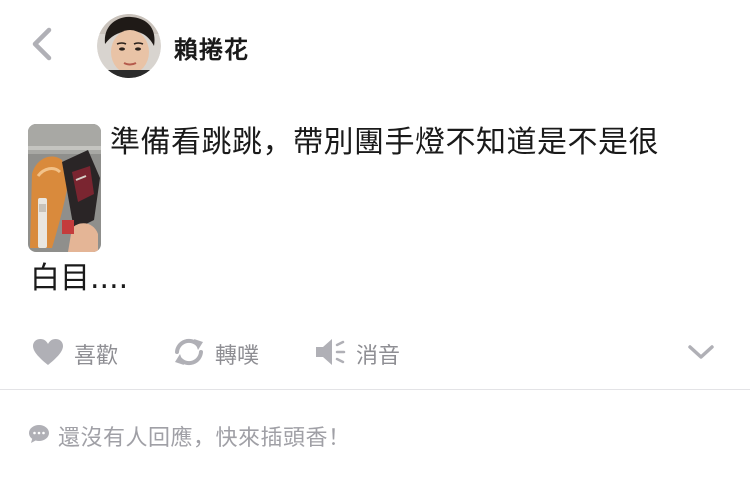 The height and width of the screenshot is (485, 750). Describe the element at coordinates (48, 354) in the screenshot. I see `heart-icon` at that location.